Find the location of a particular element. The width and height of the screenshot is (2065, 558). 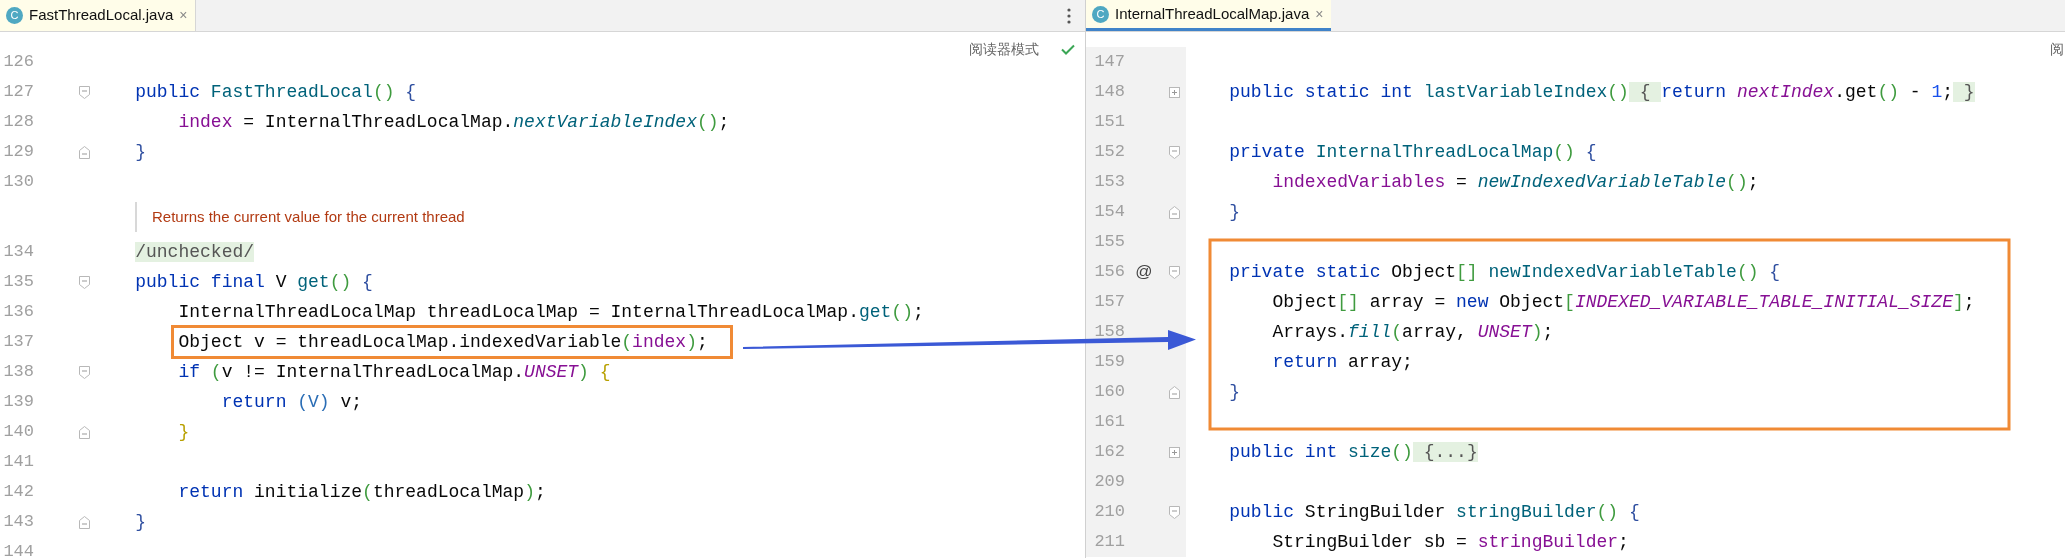

code-line: private InternalThreadLocalMap() { is located at coordinates (1413, 152).